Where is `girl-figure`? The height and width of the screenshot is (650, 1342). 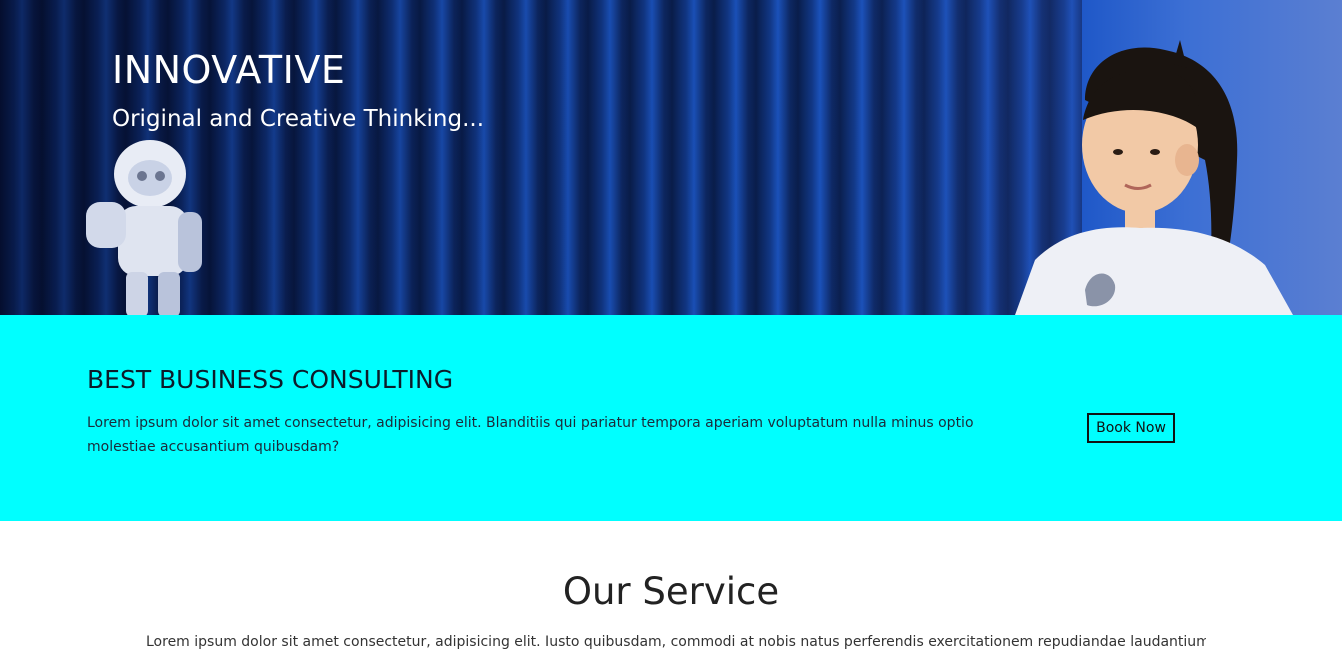
girl-figure is located at coordinates (1154, 177).